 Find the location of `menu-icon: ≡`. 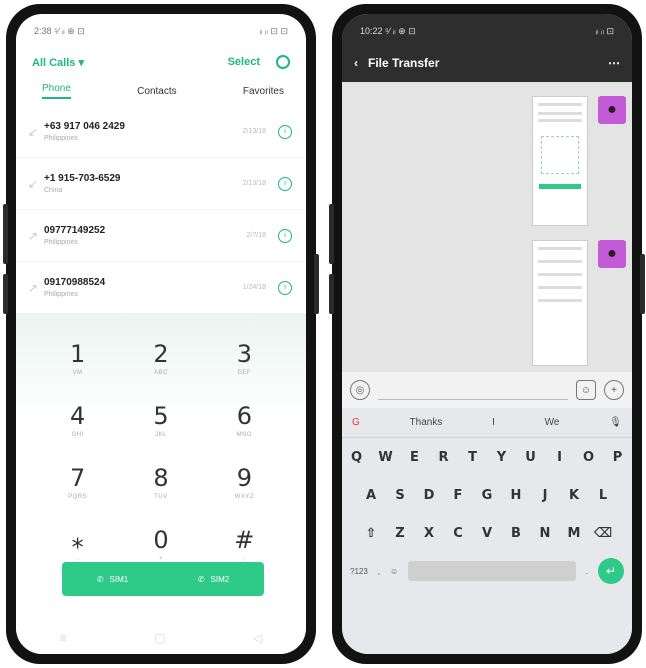

menu-icon: ≡ is located at coordinates (63, 638).